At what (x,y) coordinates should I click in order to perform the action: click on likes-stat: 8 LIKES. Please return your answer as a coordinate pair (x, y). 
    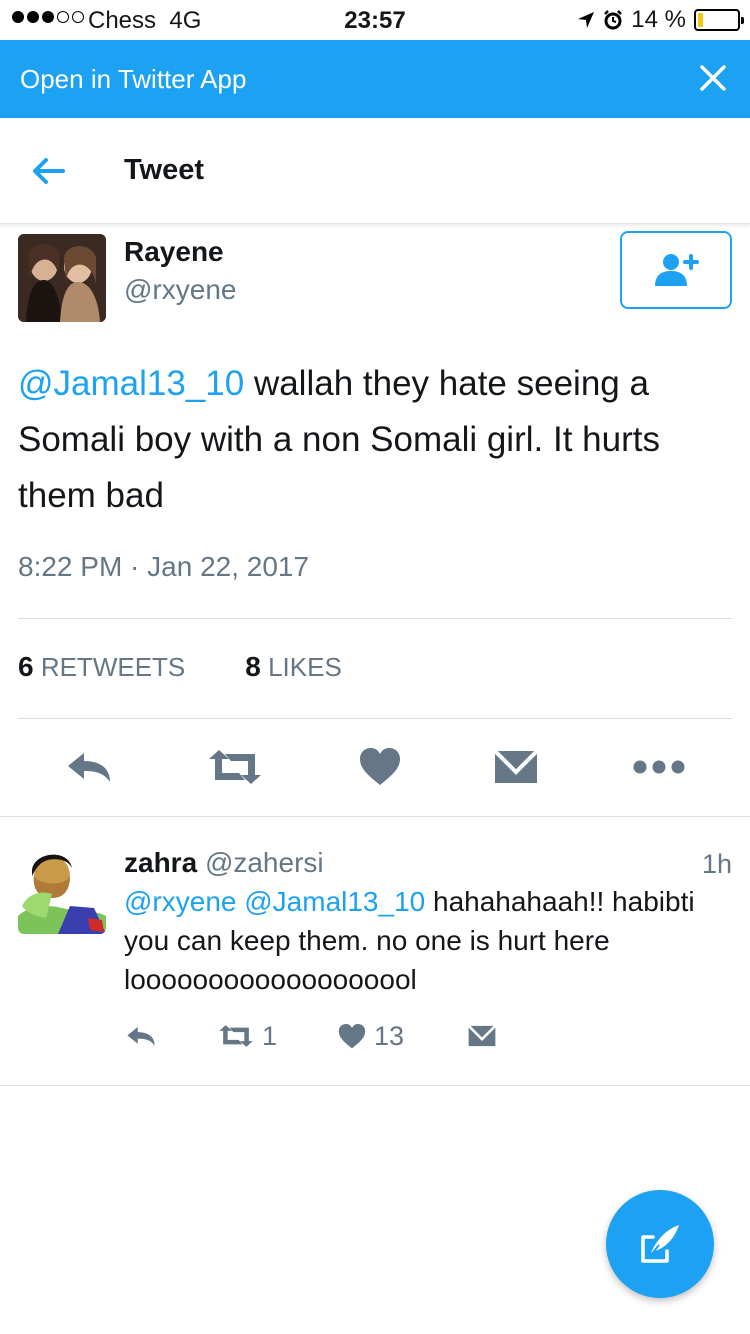
    Looking at the image, I should click on (293, 667).